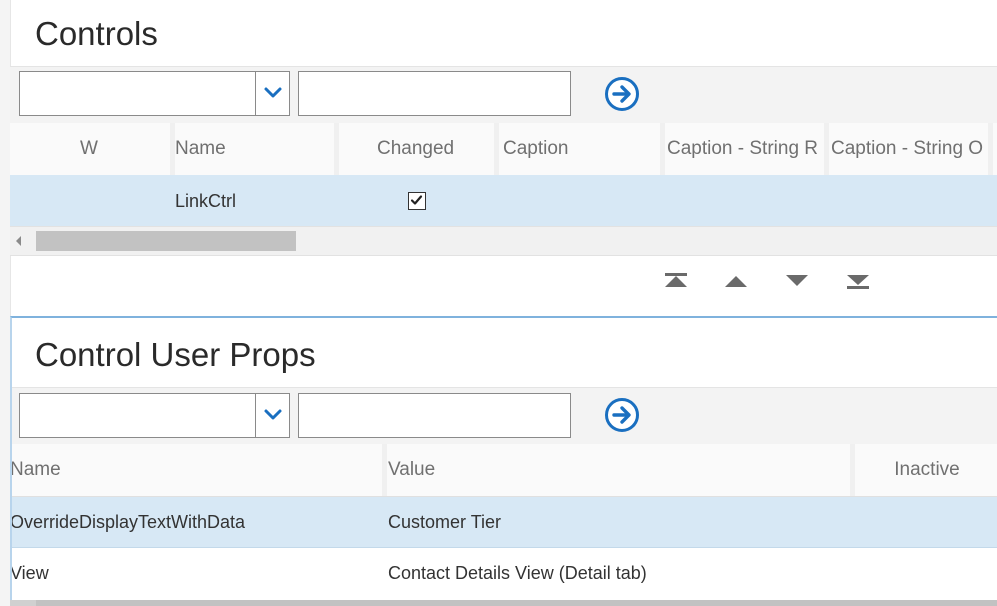 The height and width of the screenshot is (606, 997). I want to click on controls-field-dropdown-button, so click(272, 93).